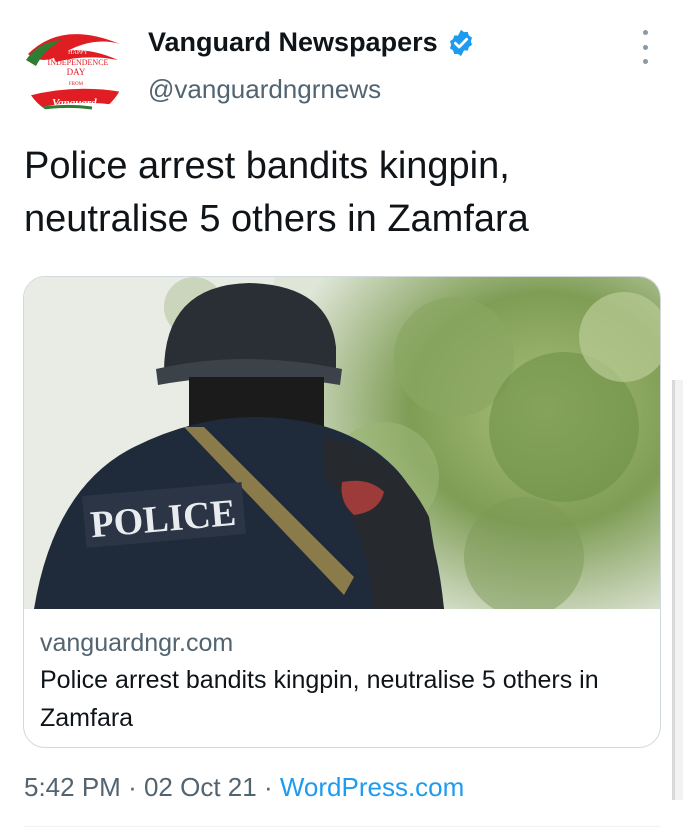  What do you see at coordinates (78, 53) in the screenshot?
I see `svg-text: HAPPY` at bounding box center [78, 53].